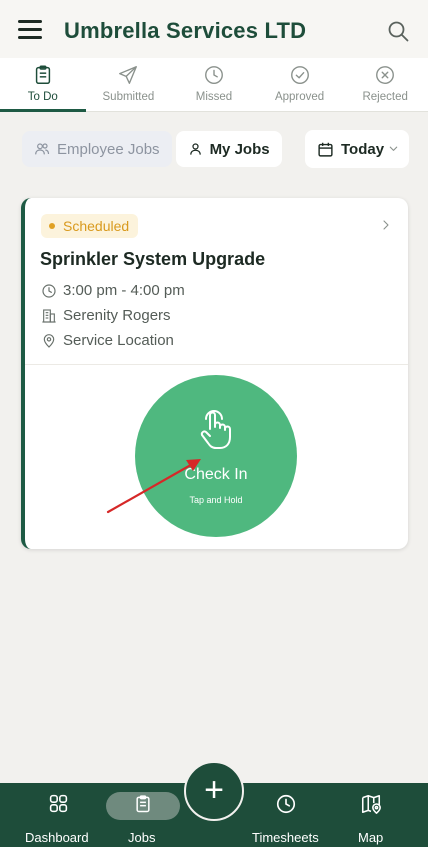 This screenshot has height=847, width=428. What do you see at coordinates (30, 31) in the screenshot?
I see `menu-icon` at bounding box center [30, 31].